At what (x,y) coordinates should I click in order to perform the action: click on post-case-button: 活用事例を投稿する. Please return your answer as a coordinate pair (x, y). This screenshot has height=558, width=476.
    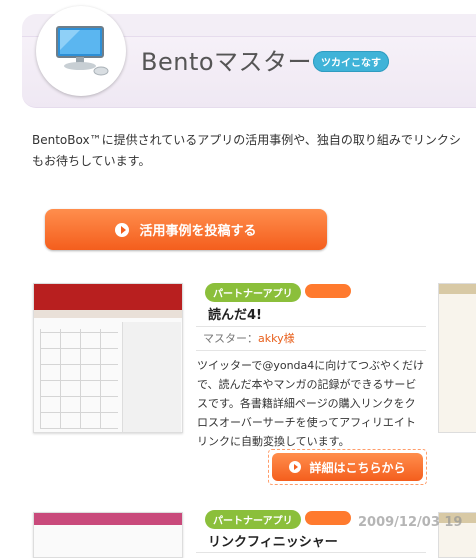
    Looking at the image, I should click on (186, 229).